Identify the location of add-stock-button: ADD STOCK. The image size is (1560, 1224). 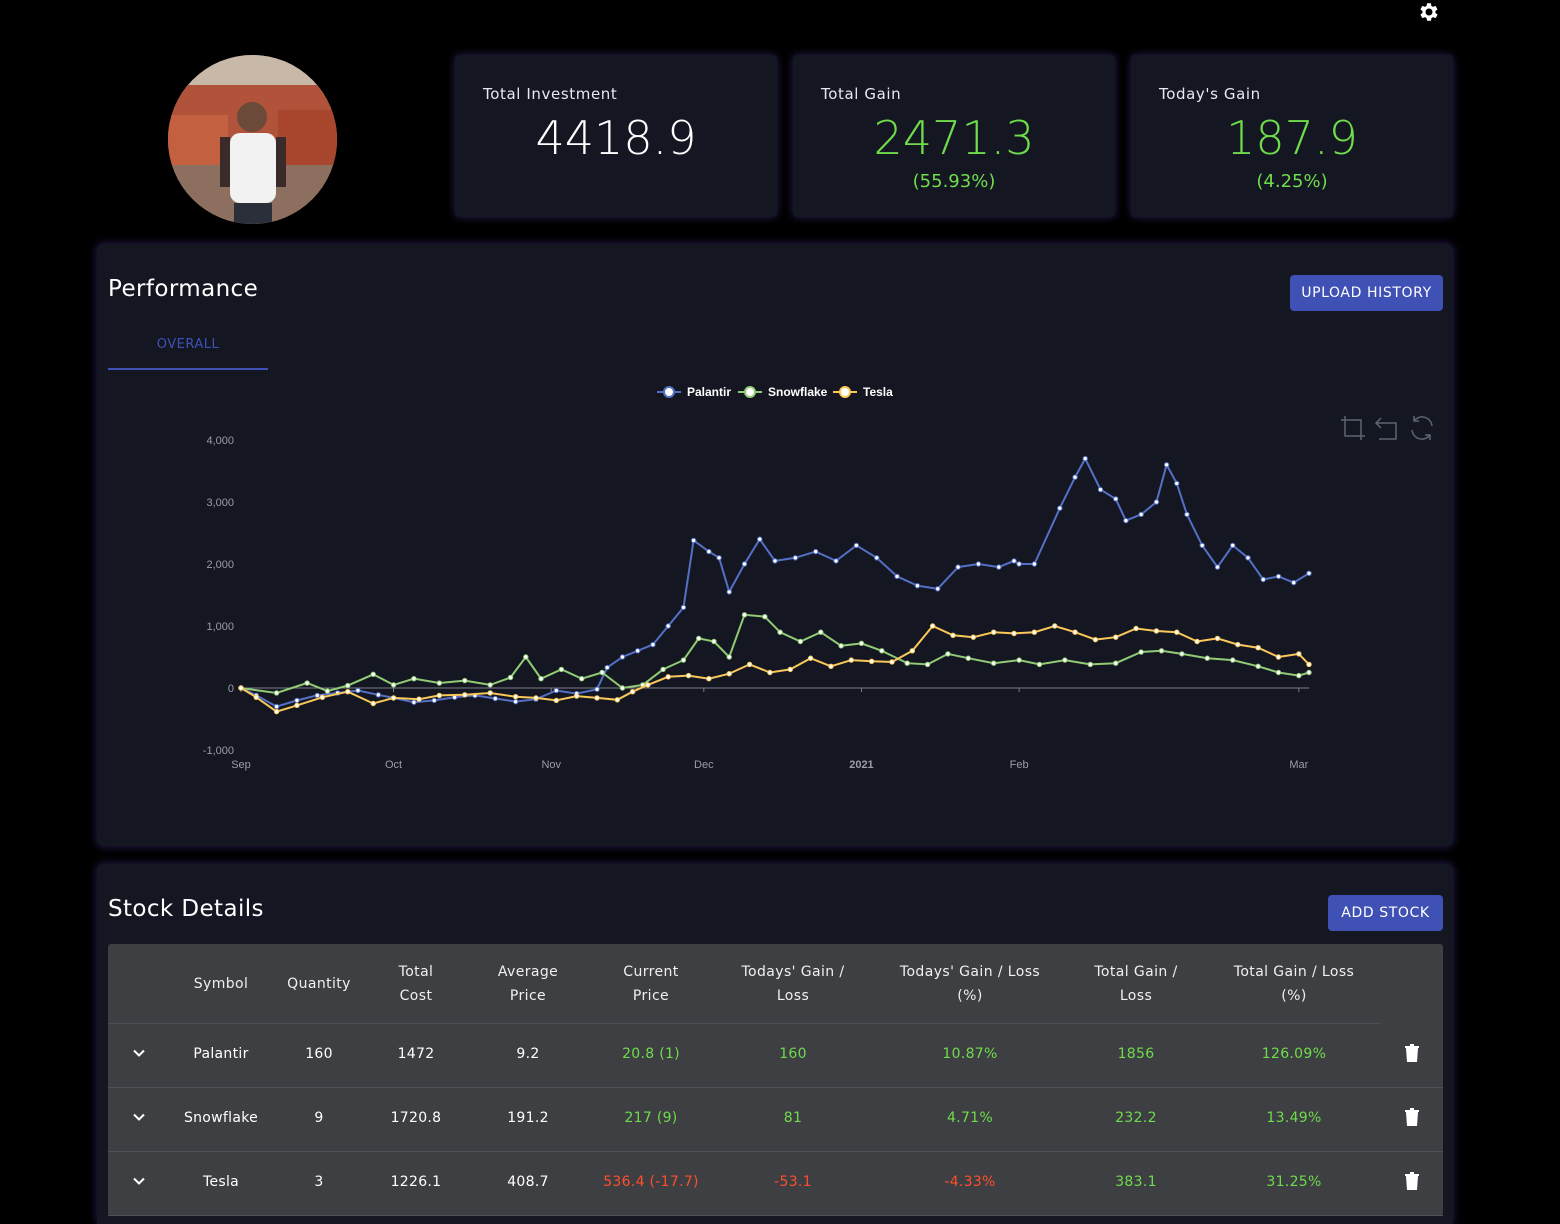
(1385, 913).